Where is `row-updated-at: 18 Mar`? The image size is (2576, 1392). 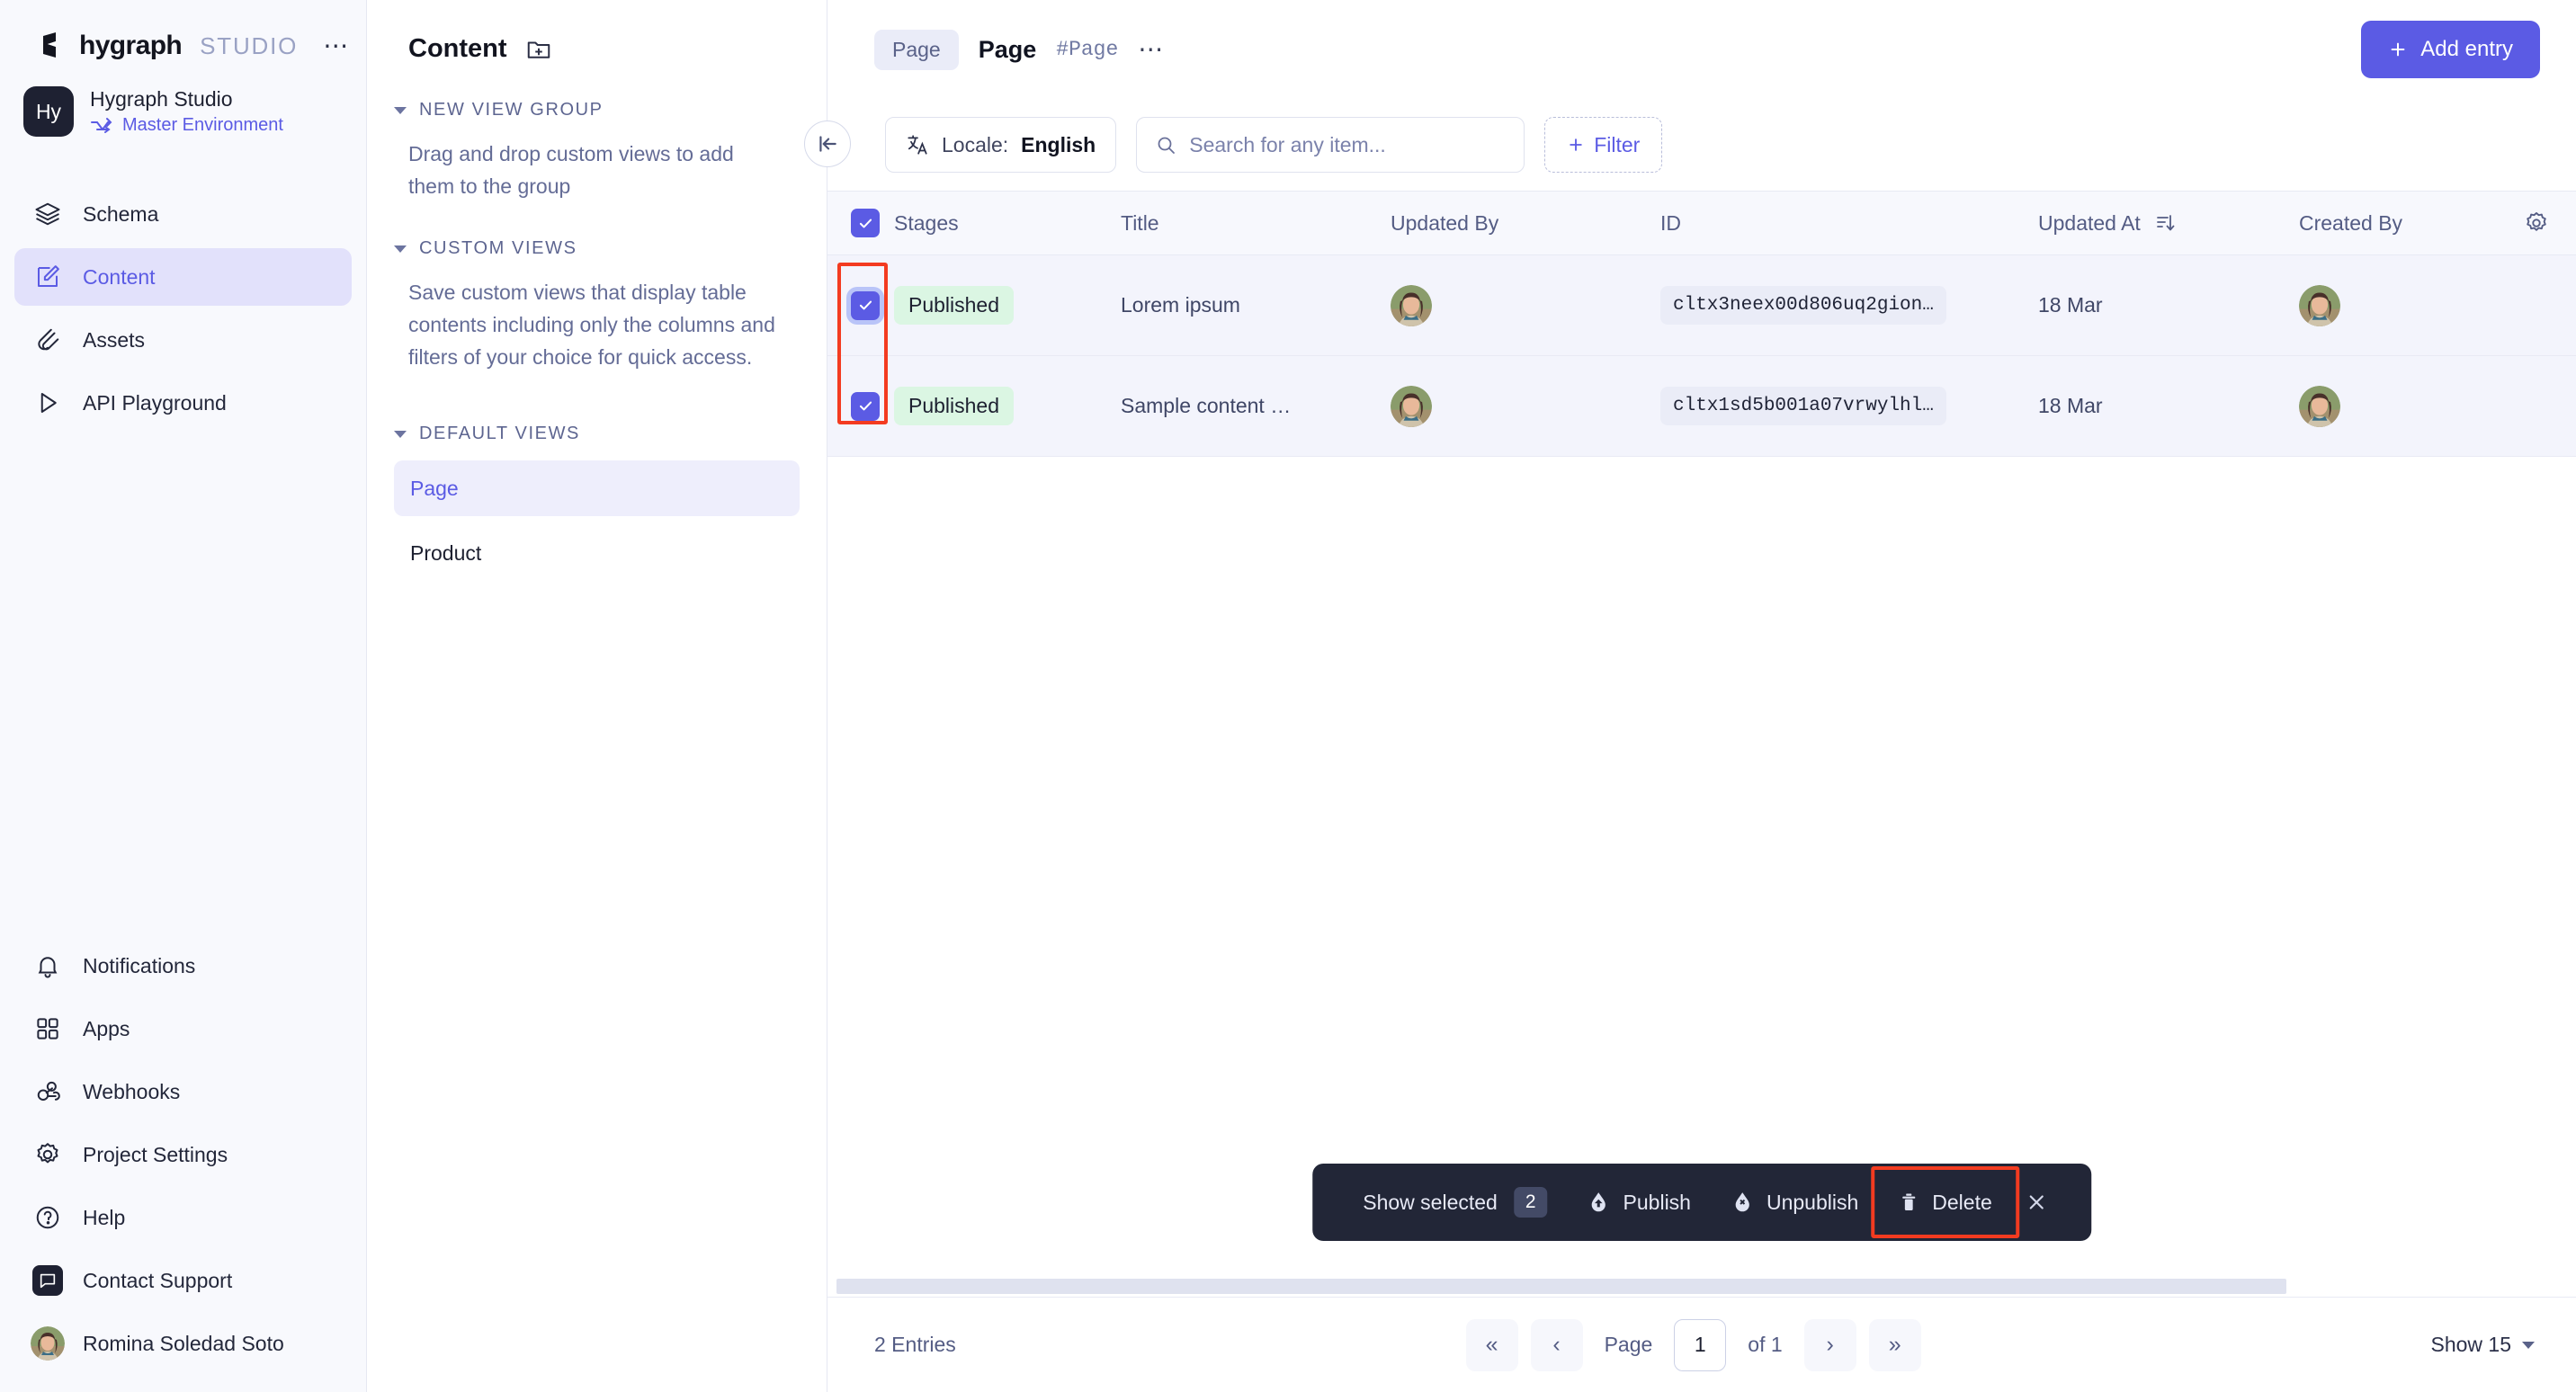 row-updated-at: 18 Mar is located at coordinates (2070, 405).